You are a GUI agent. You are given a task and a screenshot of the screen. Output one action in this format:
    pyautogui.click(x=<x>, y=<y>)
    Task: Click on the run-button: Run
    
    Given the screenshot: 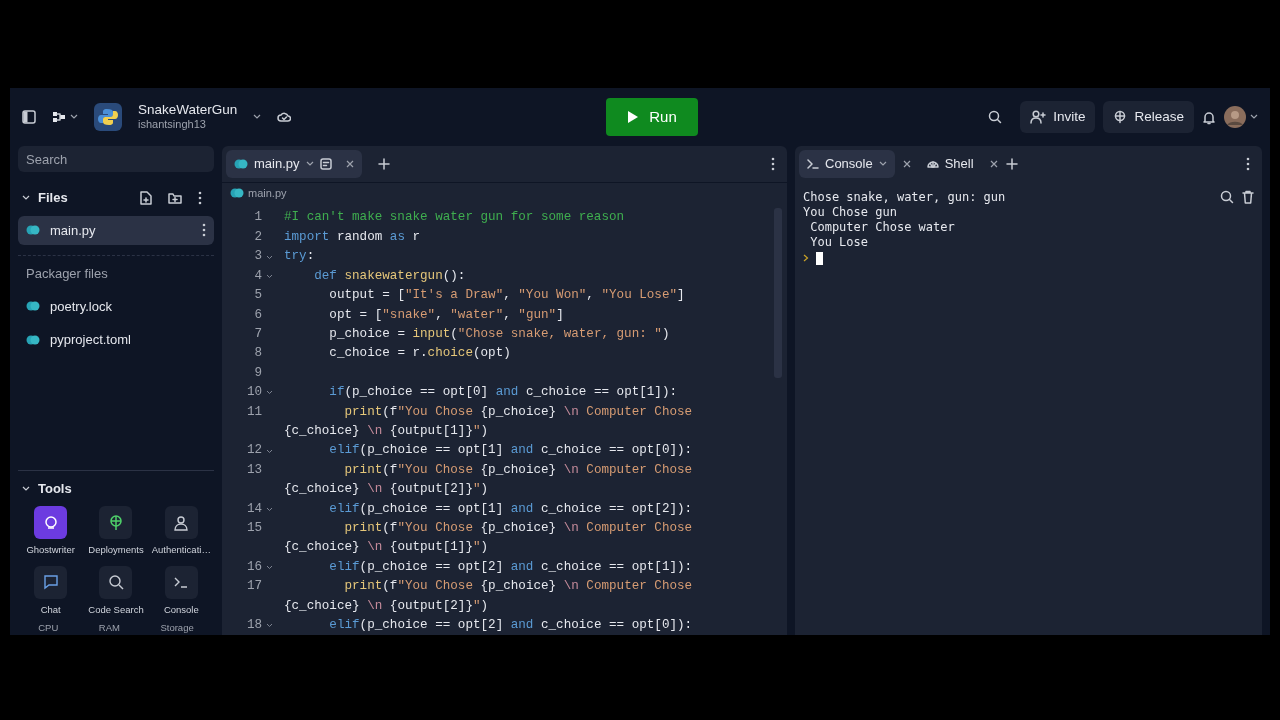 What is the action you would take?
    pyautogui.click(x=652, y=117)
    